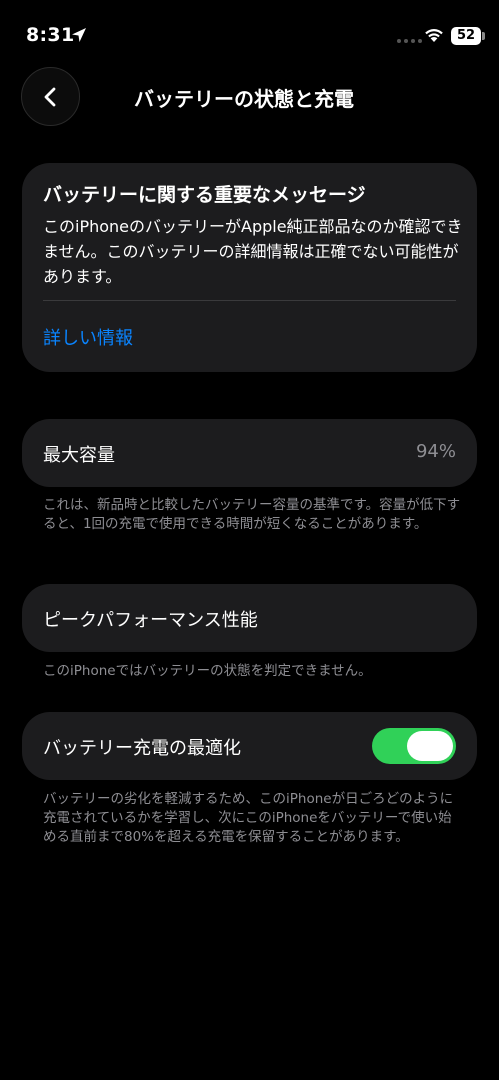 This screenshot has height=1080, width=499. What do you see at coordinates (434, 35) in the screenshot?
I see `wifi-icon` at bounding box center [434, 35].